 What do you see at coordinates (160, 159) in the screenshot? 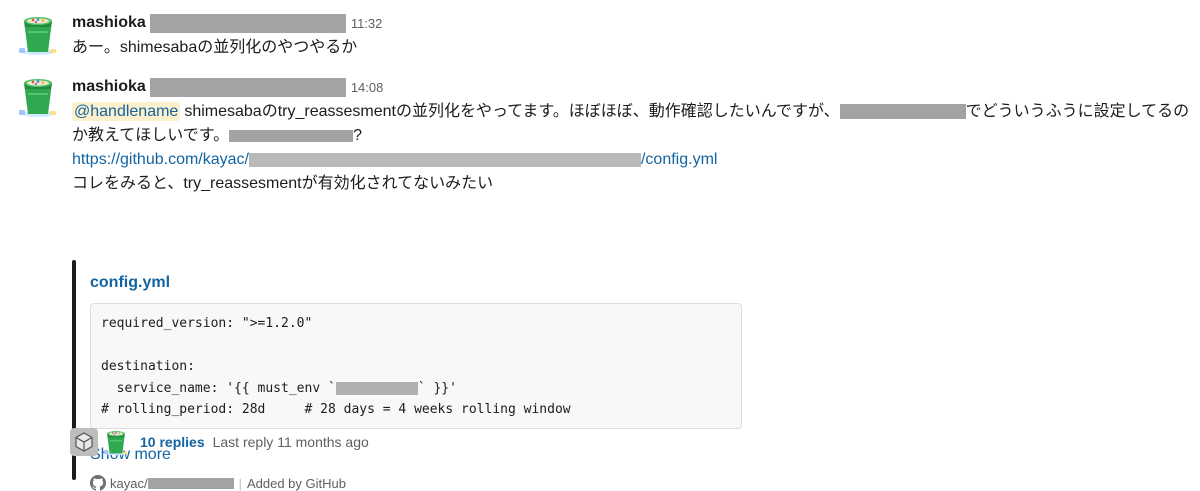
I see `link-prefix: https://github.com/kayac/` at bounding box center [160, 159].